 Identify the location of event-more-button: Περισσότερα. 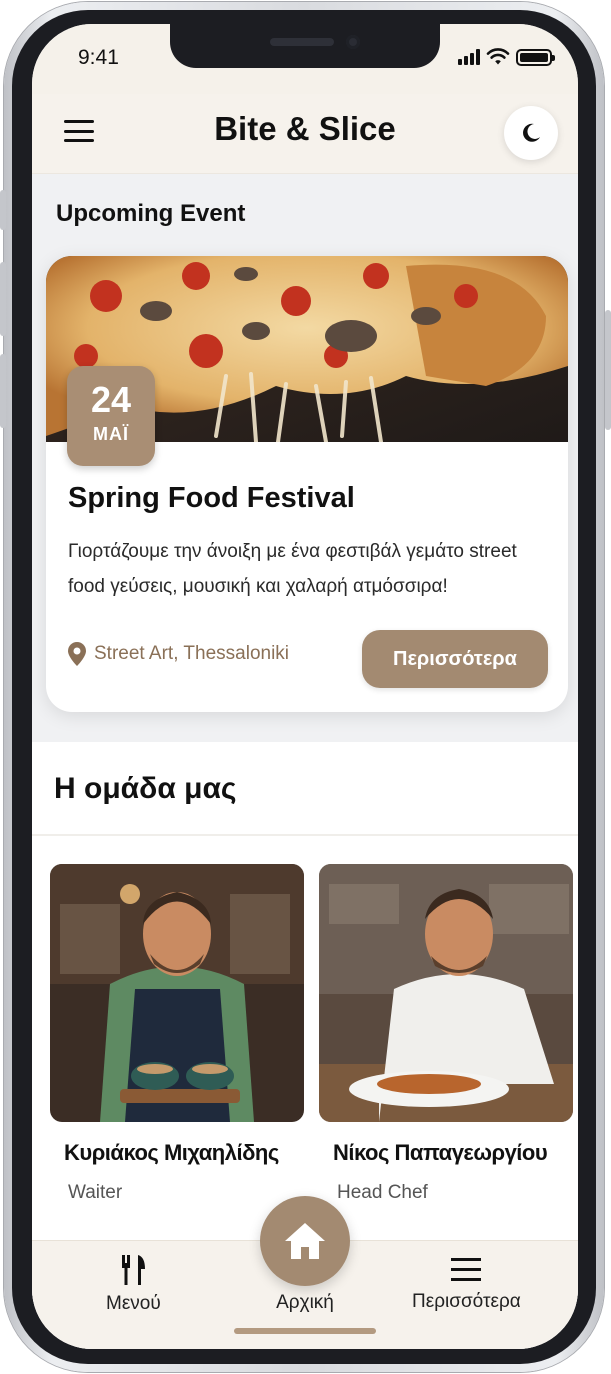
(455, 659).